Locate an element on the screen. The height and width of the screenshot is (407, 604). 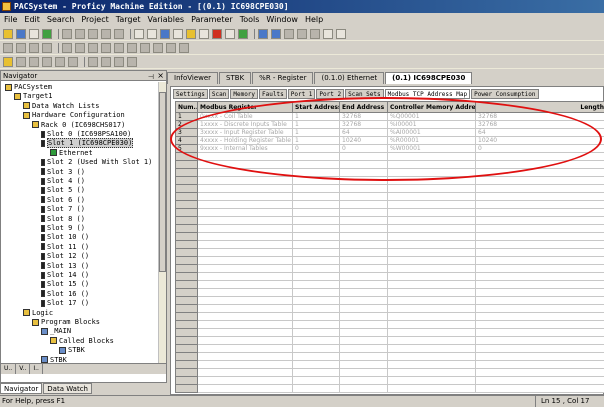
table-cell: 4xxxx - Holding Register Table is located at coordinates (245, 141).